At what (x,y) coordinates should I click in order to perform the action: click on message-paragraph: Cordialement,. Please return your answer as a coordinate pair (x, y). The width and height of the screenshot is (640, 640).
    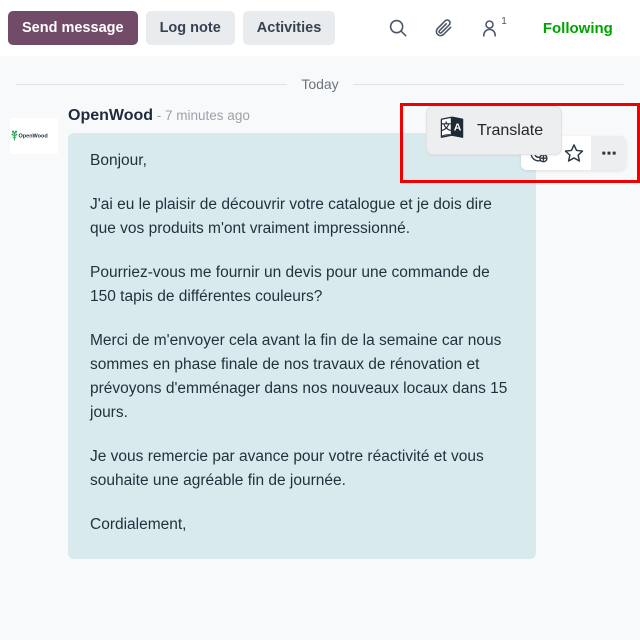
    Looking at the image, I should click on (138, 524).